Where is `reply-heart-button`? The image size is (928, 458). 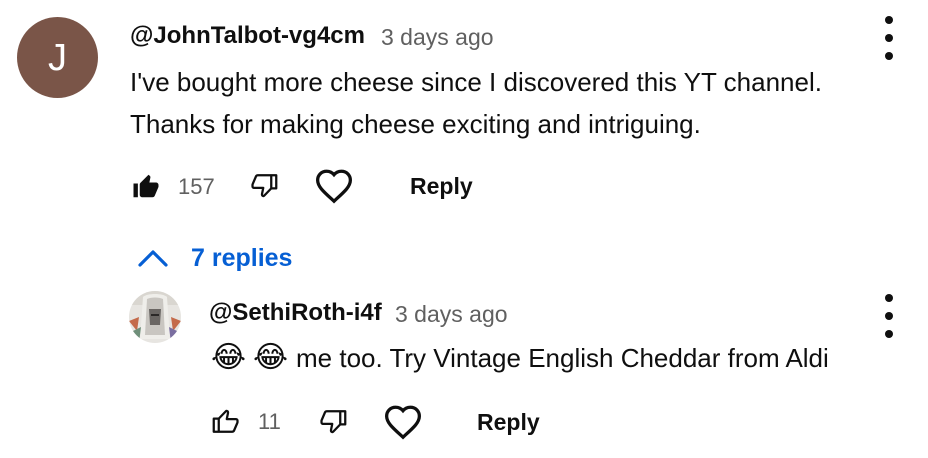 reply-heart-button is located at coordinates (403, 422).